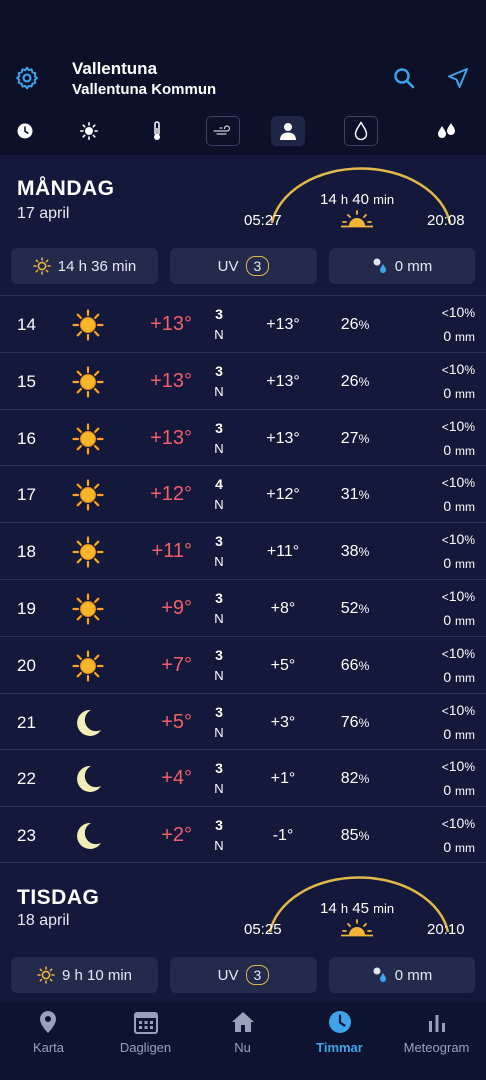 This screenshot has height=1080, width=486. I want to click on daylight-hours-unit: h, so click(344, 199).